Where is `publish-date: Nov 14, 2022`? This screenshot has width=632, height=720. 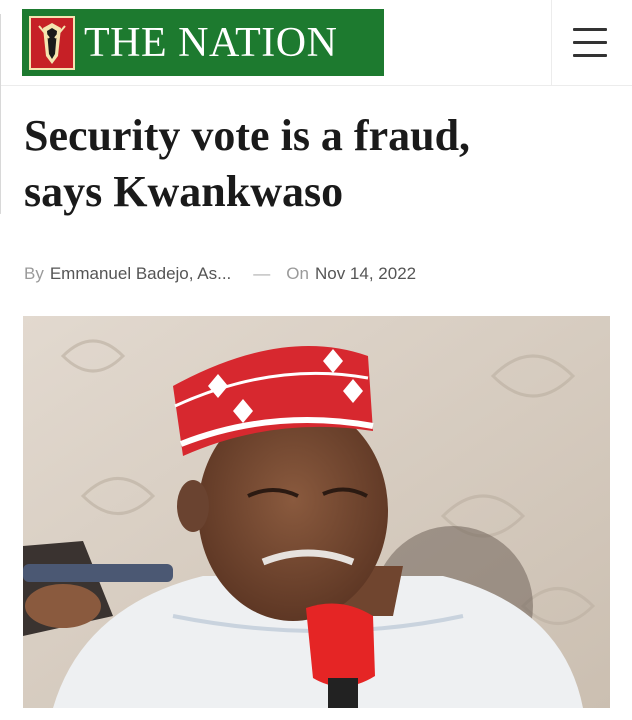
publish-date: Nov 14, 2022 is located at coordinates (365, 273).